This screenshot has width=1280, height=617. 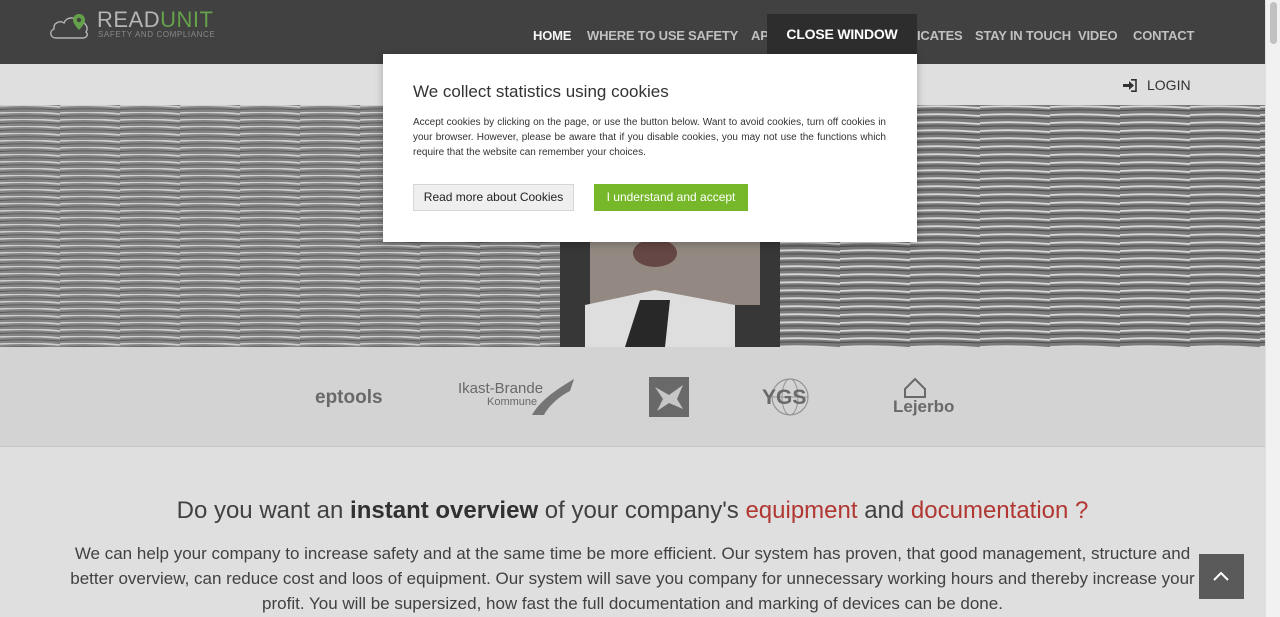 I want to click on house-icon, so click(x=915, y=387).